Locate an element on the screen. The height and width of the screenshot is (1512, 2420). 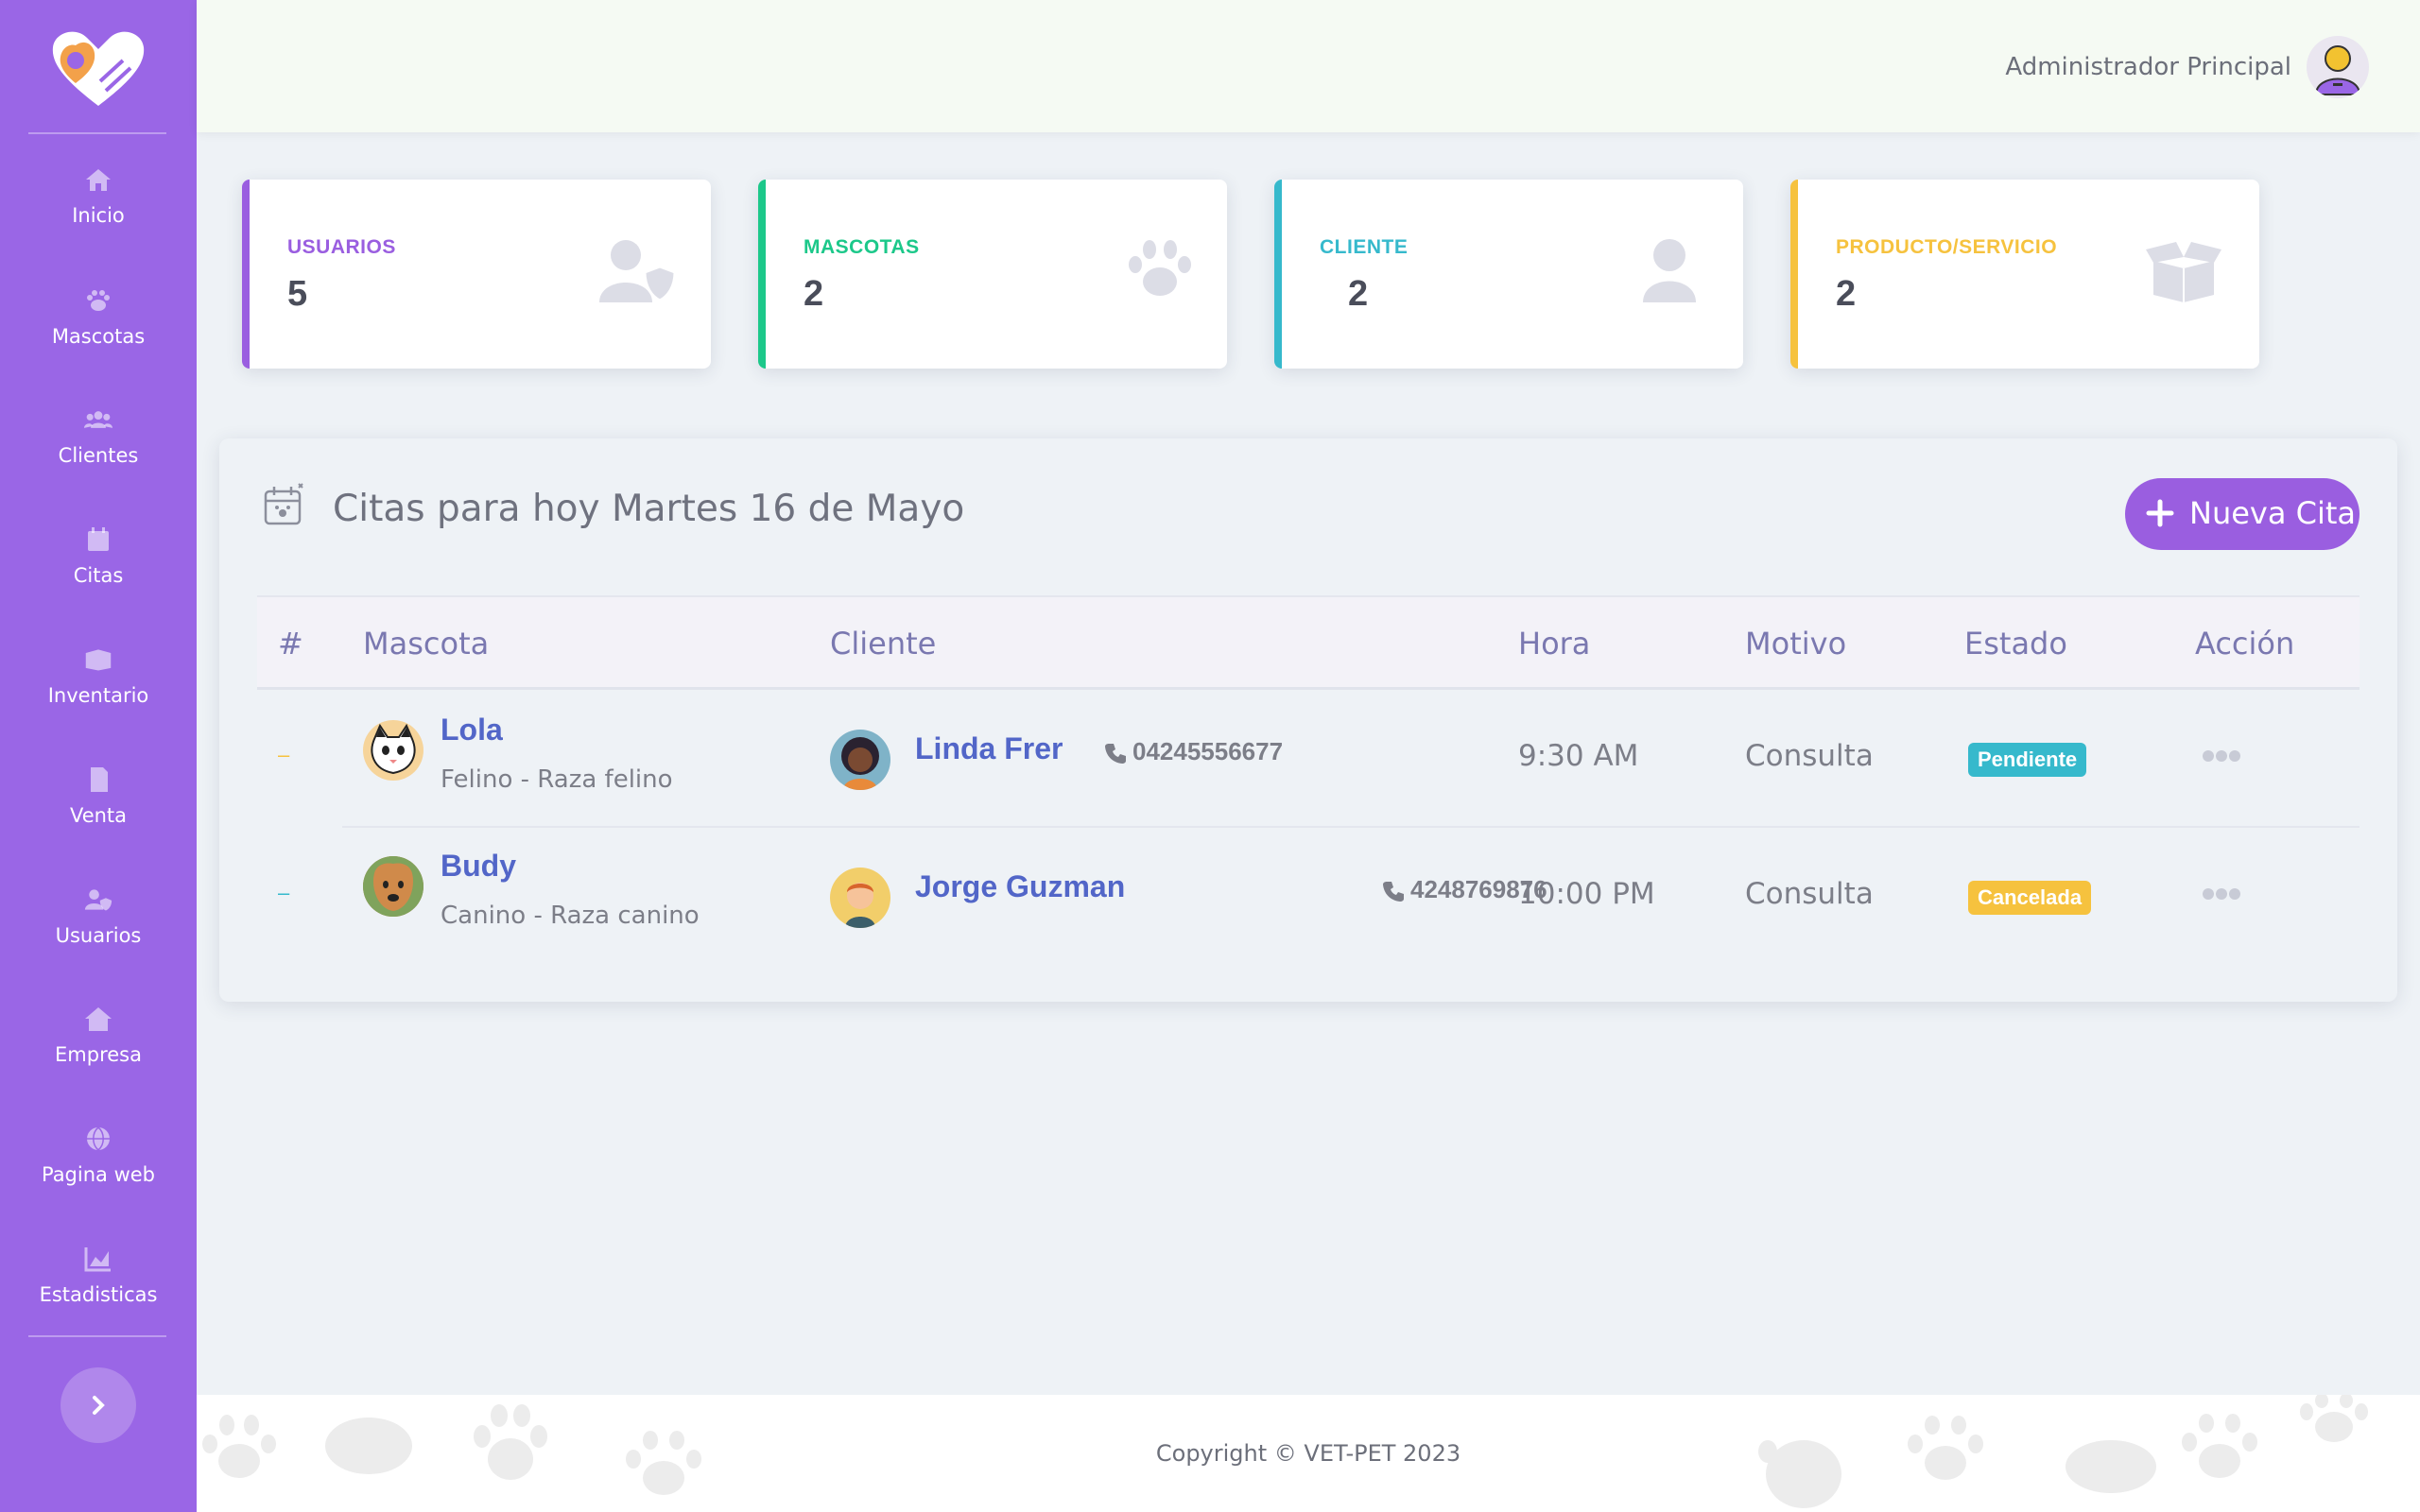
avatar is located at coordinates (2338, 67).